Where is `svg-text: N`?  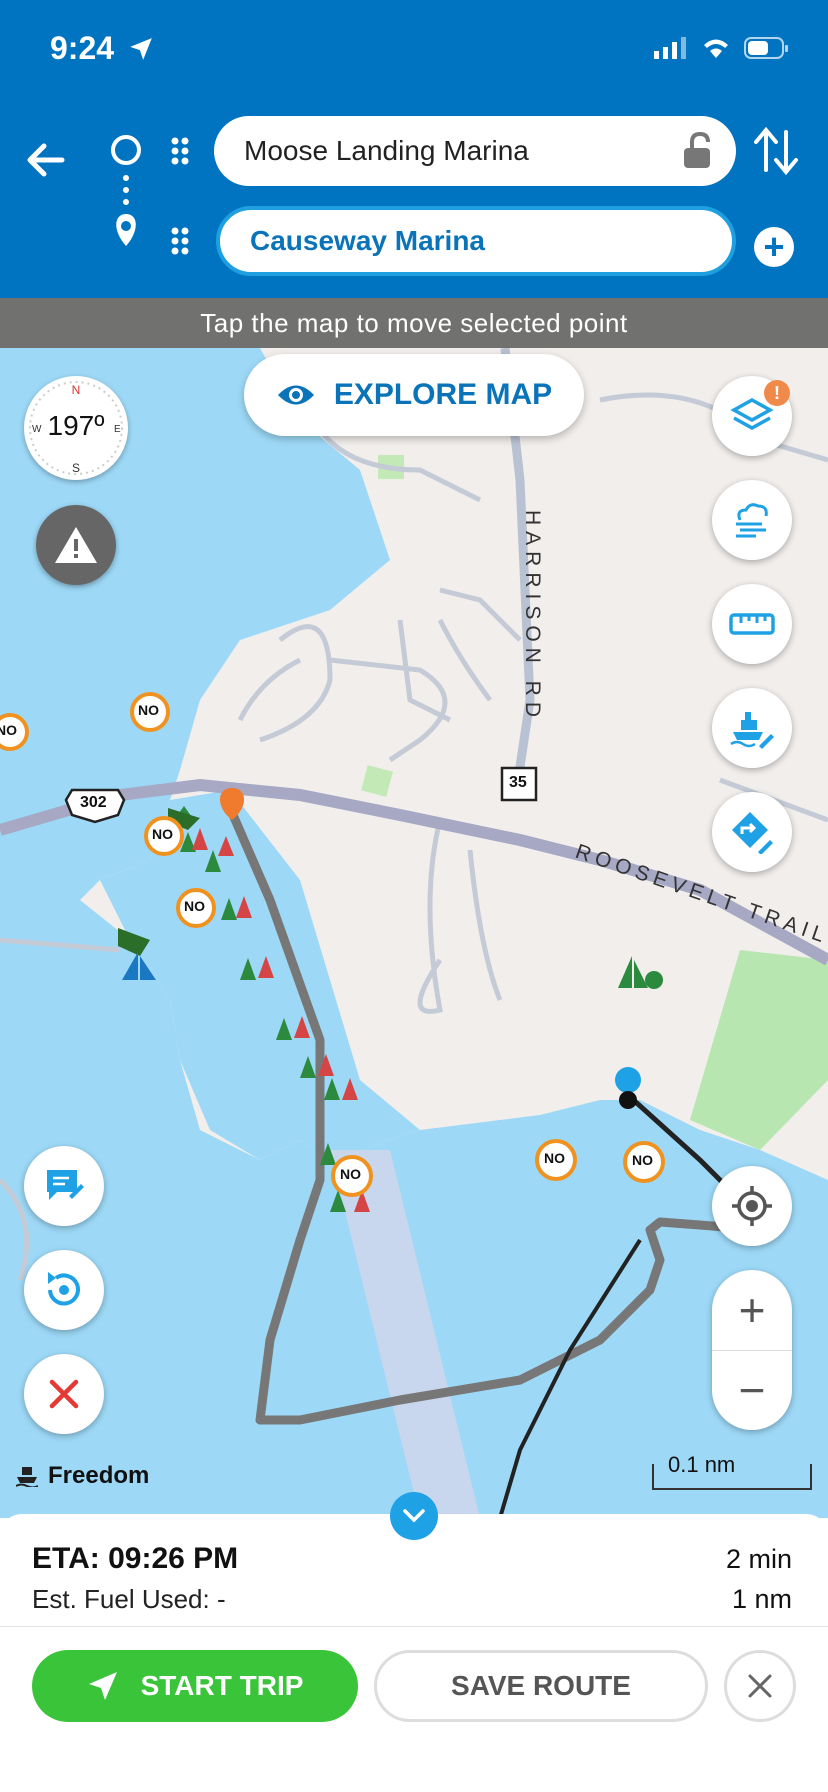 svg-text: N is located at coordinates (76, 390).